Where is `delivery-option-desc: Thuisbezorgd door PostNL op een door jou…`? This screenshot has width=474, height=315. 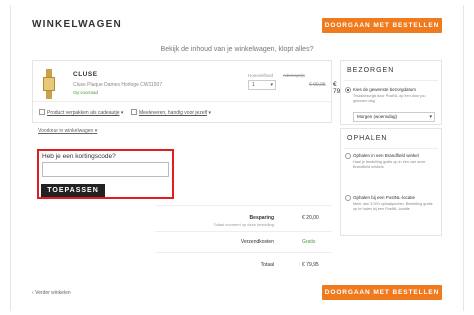
delivery-option-desc: Thuisbezorgd door PostNL op een door jou… is located at coordinates (389, 98).